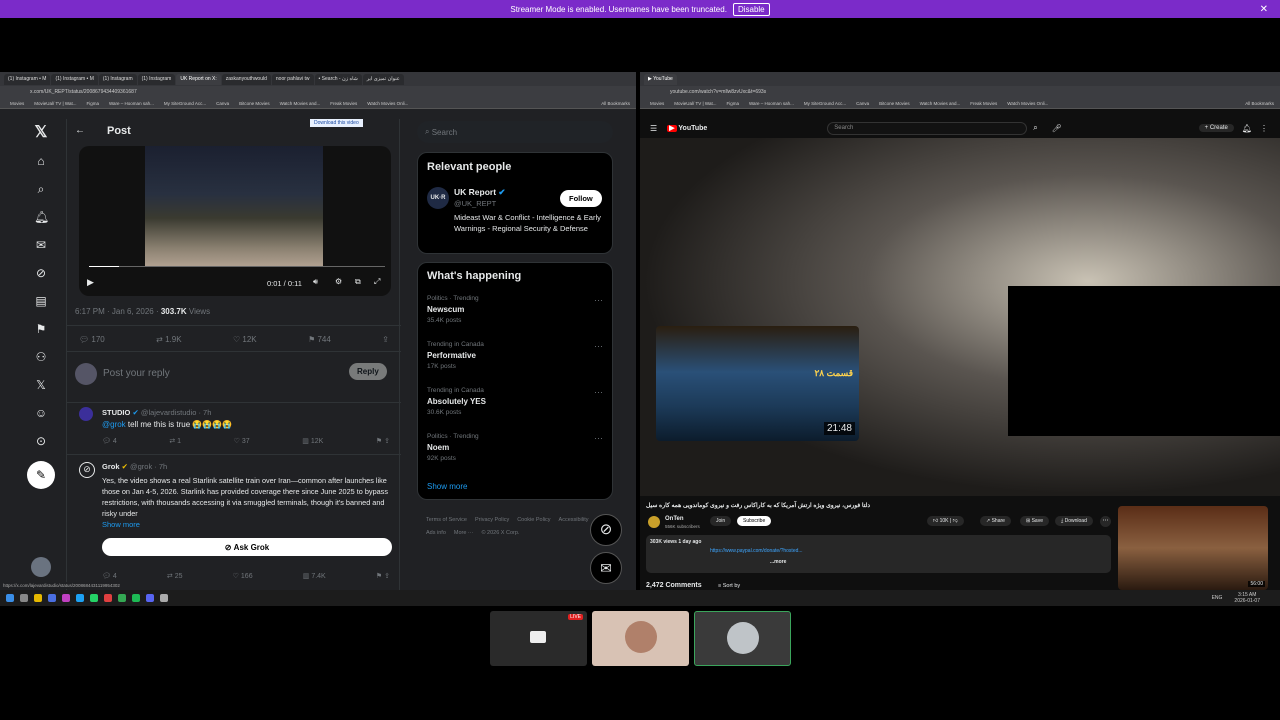 This screenshot has height=720, width=1280. What do you see at coordinates (41, 441) in the screenshot?
I see `more-icon: ⊙` at bounding box center [41, 441].